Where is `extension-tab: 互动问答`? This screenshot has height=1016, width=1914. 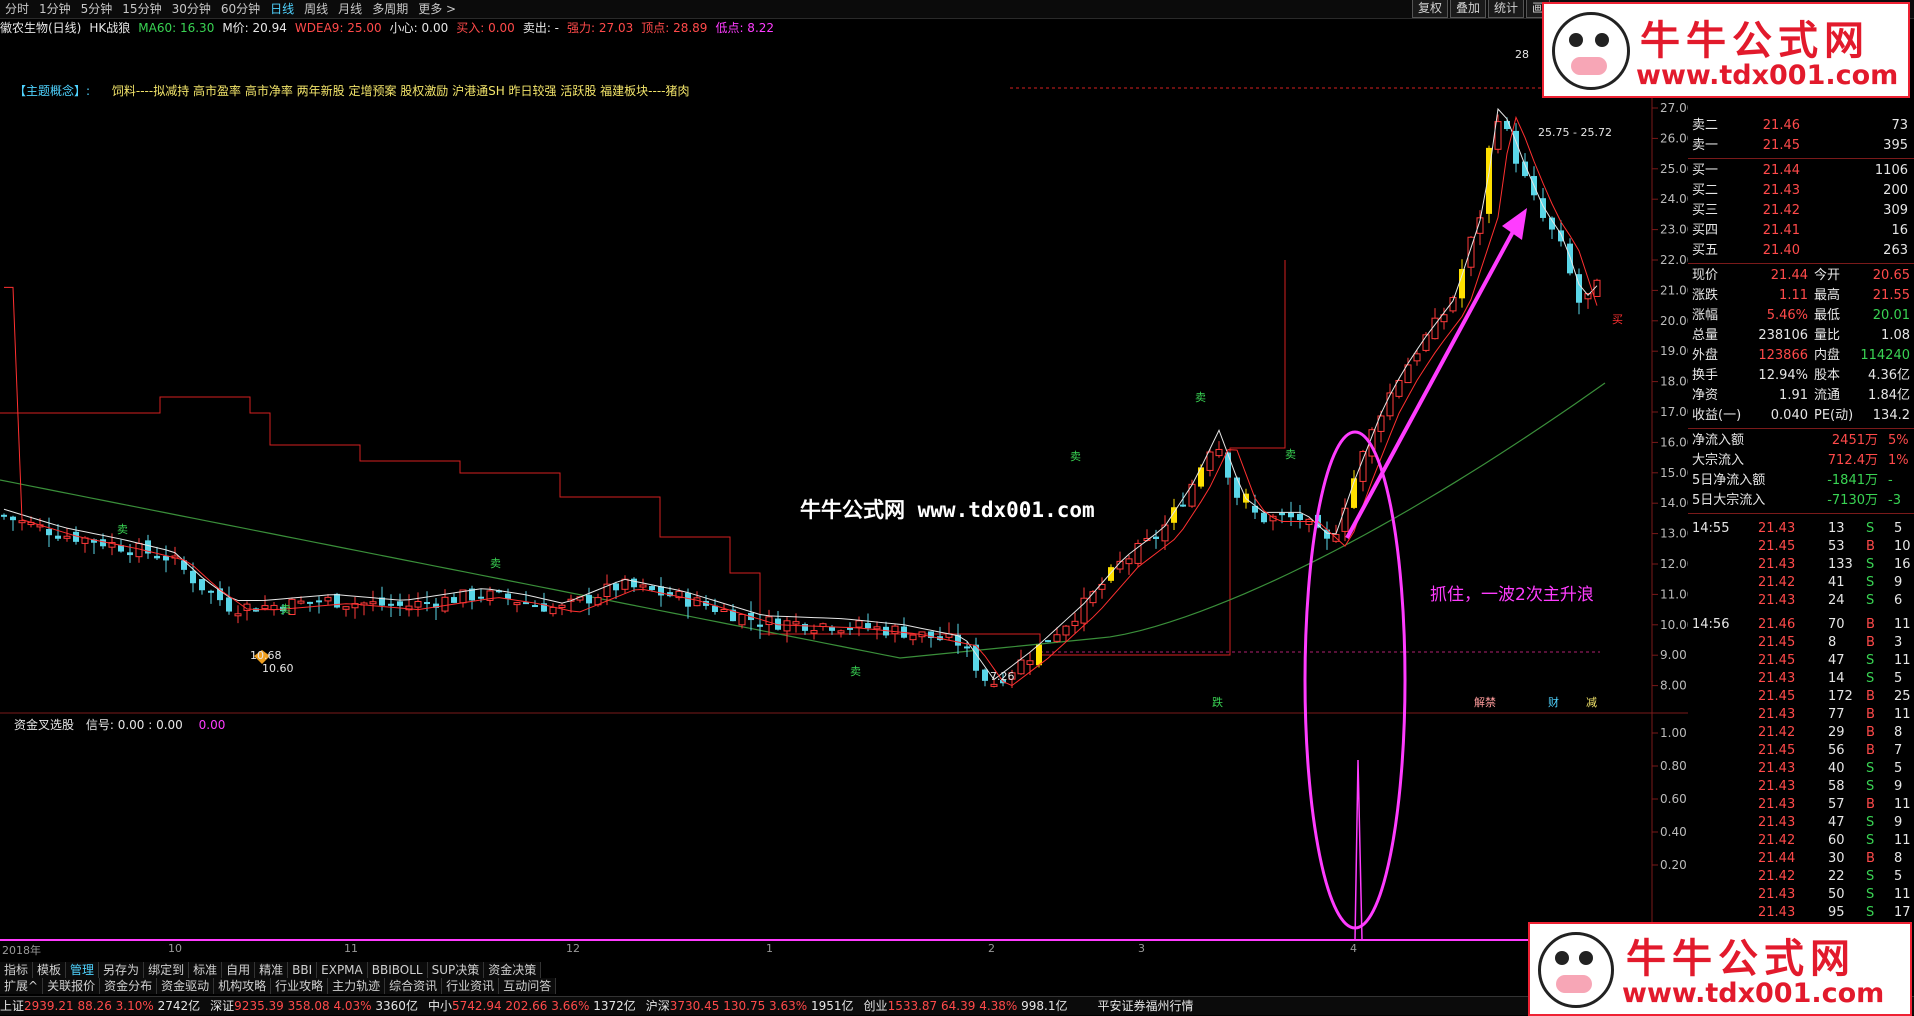
extension-tab: 互动问答 is located at coordinates (528, 986).